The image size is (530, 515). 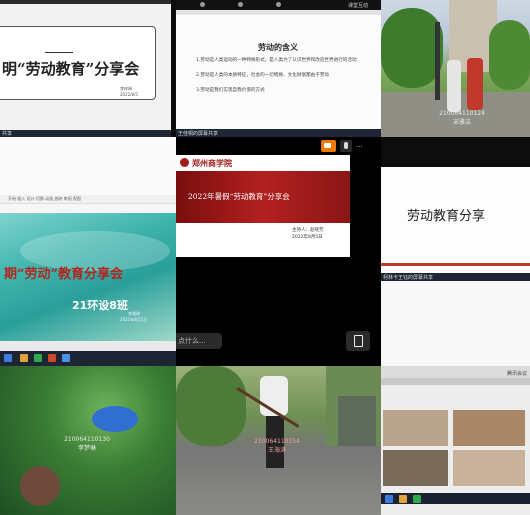 I want to click on tile-header: 课堂互动, so click(x=278, y=5).